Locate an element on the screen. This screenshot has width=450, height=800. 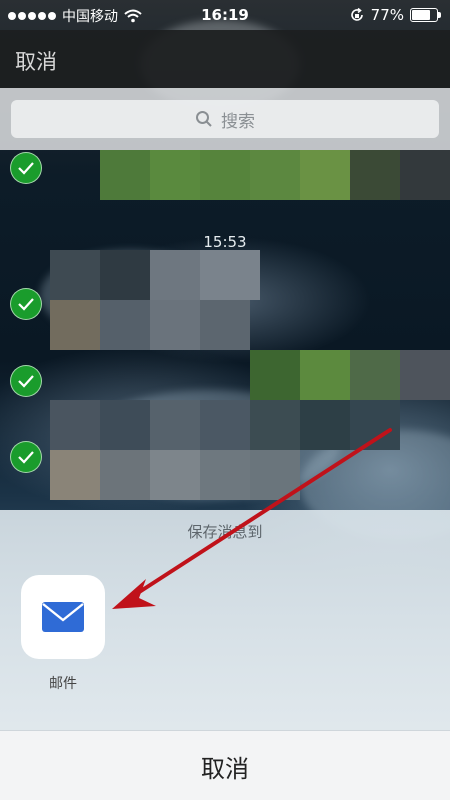
search-input: 搜索 is located at coordinates (225, 119).